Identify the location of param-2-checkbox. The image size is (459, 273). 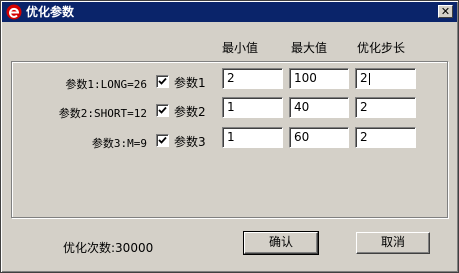
(162, 110).